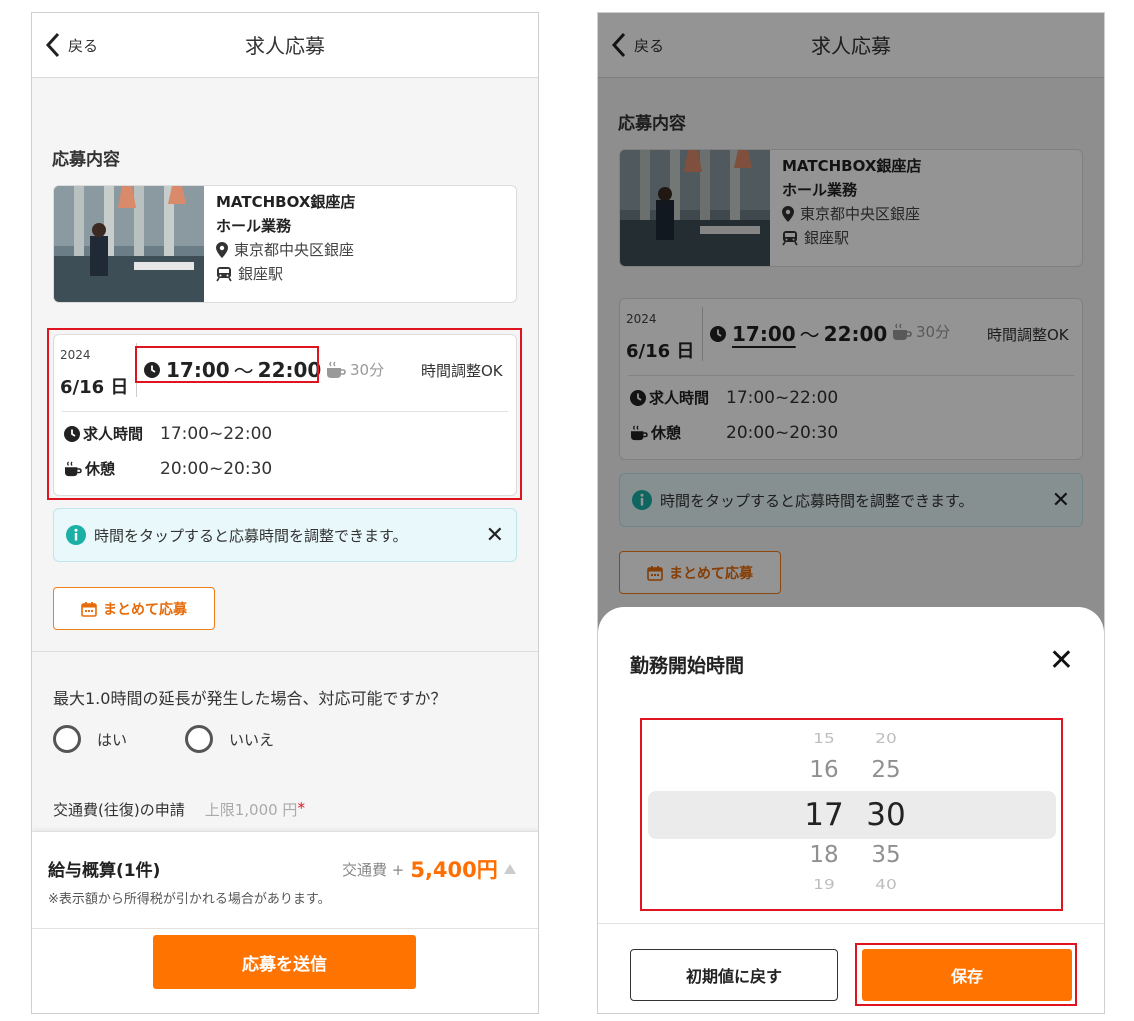 This screenshot has width=1134, height=1021. I want to click on caret-up-icon, so click(509, 869).